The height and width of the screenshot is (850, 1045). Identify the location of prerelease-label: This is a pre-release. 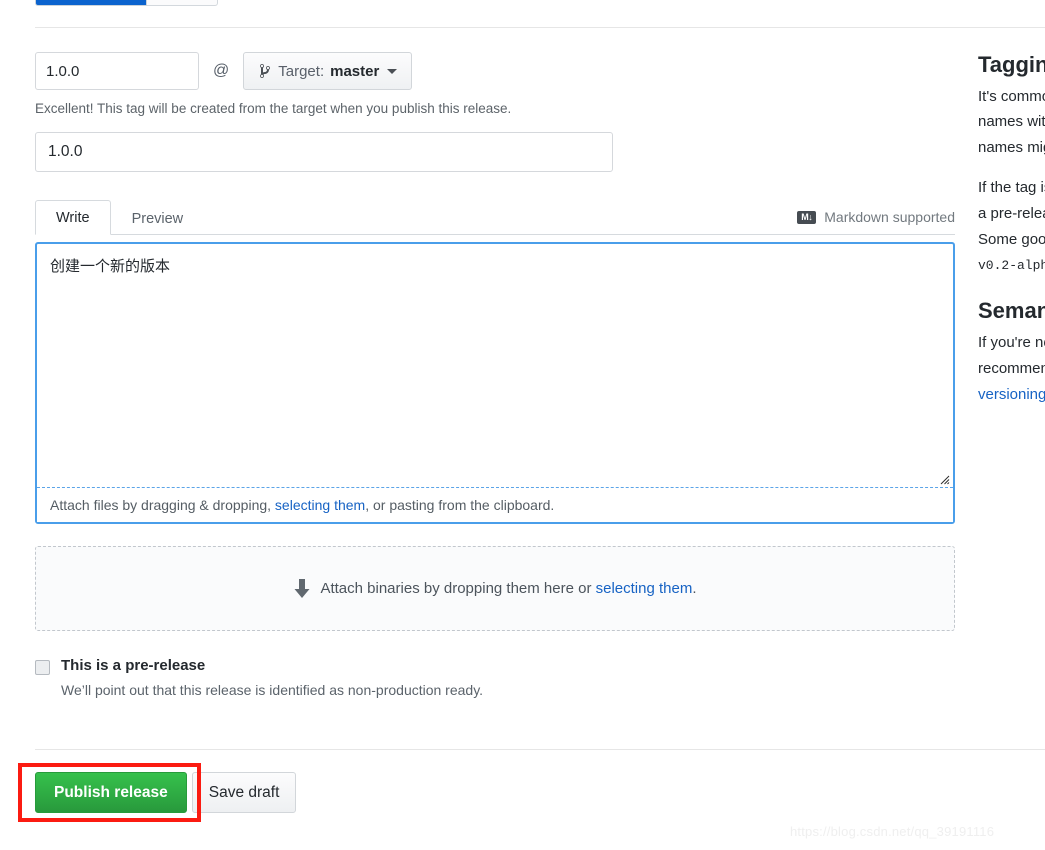
(133, 665).